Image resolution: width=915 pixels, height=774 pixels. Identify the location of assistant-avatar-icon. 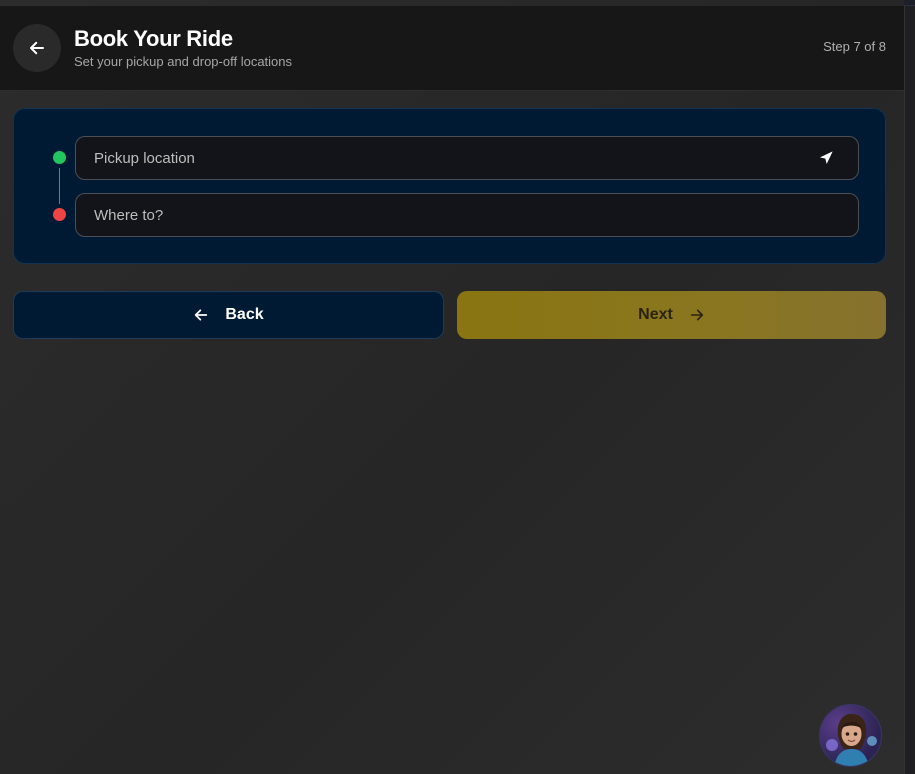
(850, 735).